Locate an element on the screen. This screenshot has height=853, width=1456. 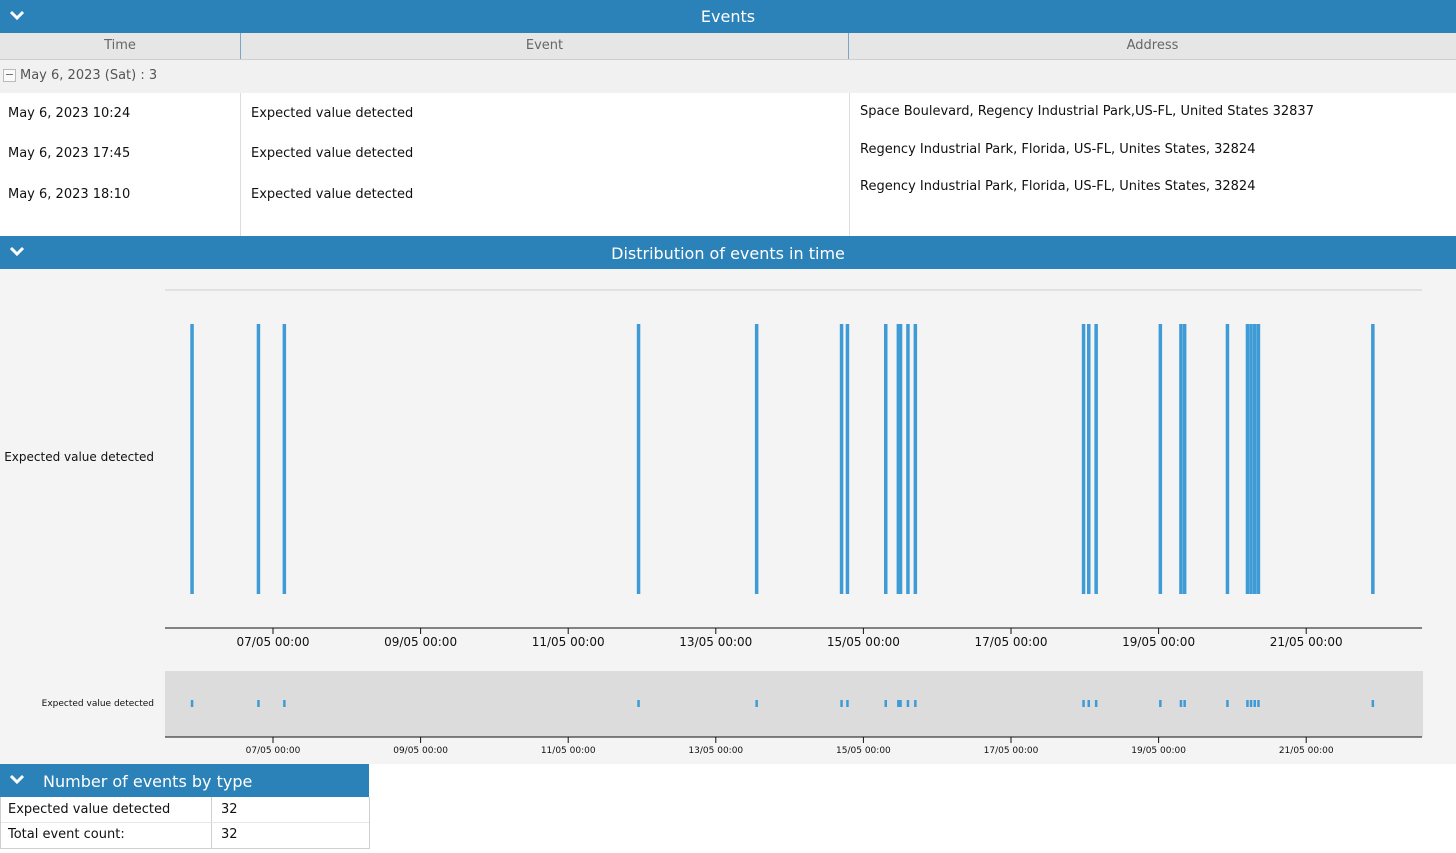
column-header-event: Event is located at coordinates (544, 46).